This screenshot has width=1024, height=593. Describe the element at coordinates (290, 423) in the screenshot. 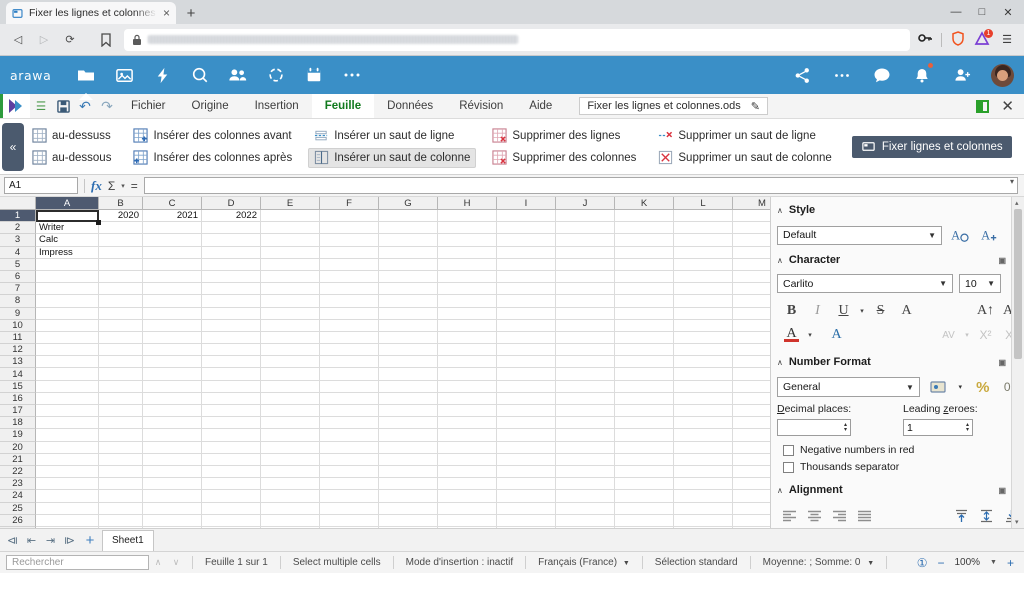

I see `cell-E18` at that location.